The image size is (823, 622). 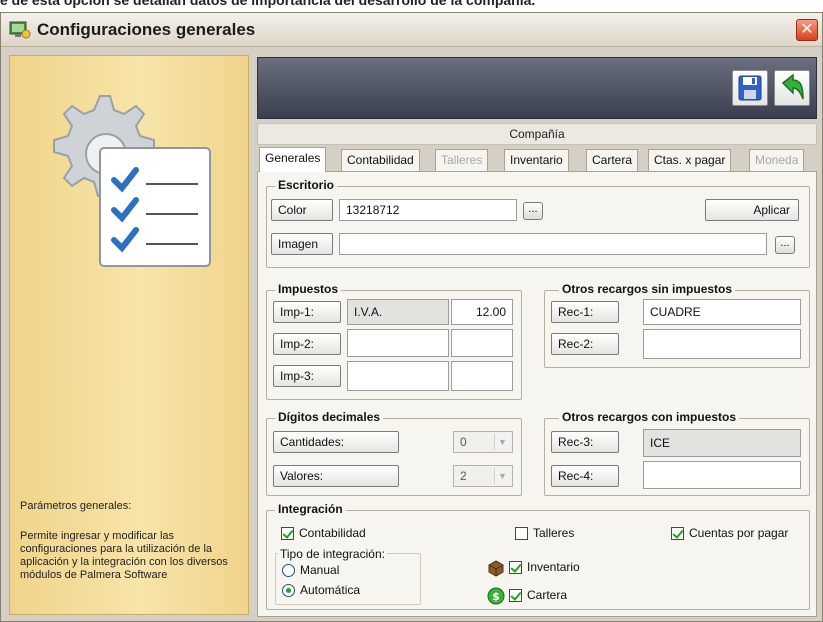 What do you see at coordinates (380, 160) in the screenshot?
I see `tab-contabilidad: Contabilidad` at bounding box center [380, 160].